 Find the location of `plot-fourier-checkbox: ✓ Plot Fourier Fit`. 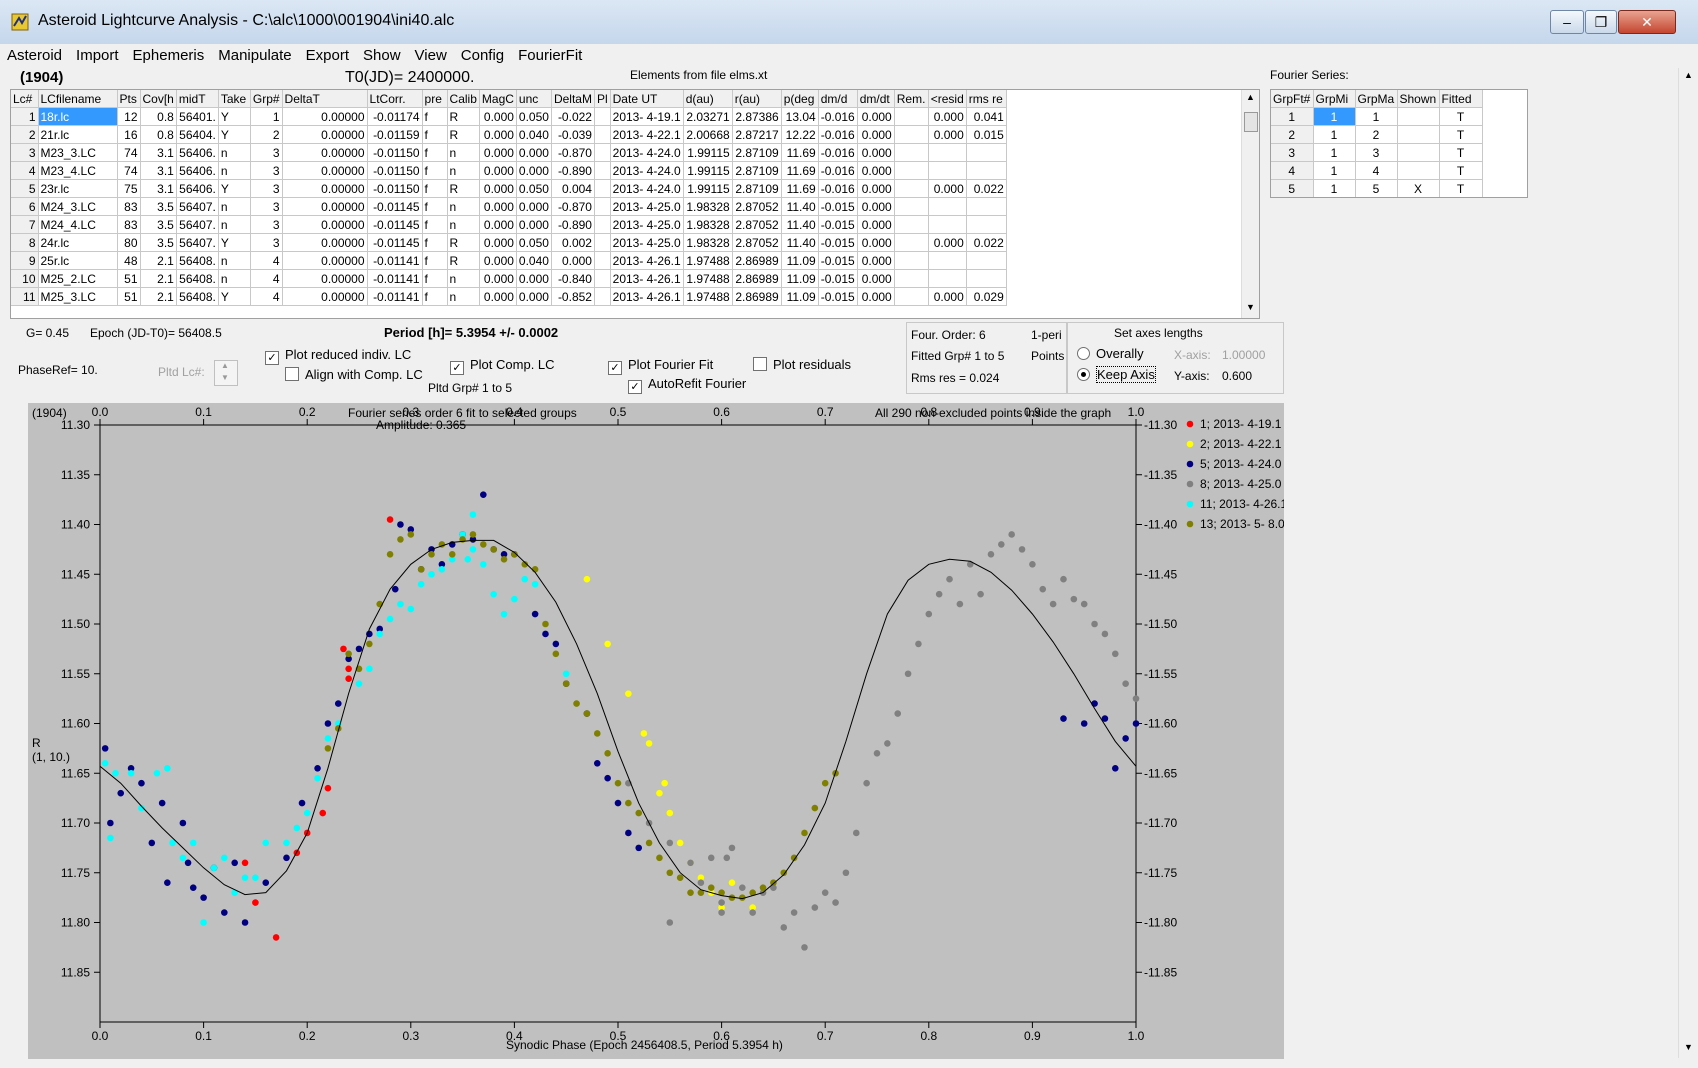

plot-fourier-checkbox: ✓ Plot Fourier Fit is located at coordinates (660, 366).